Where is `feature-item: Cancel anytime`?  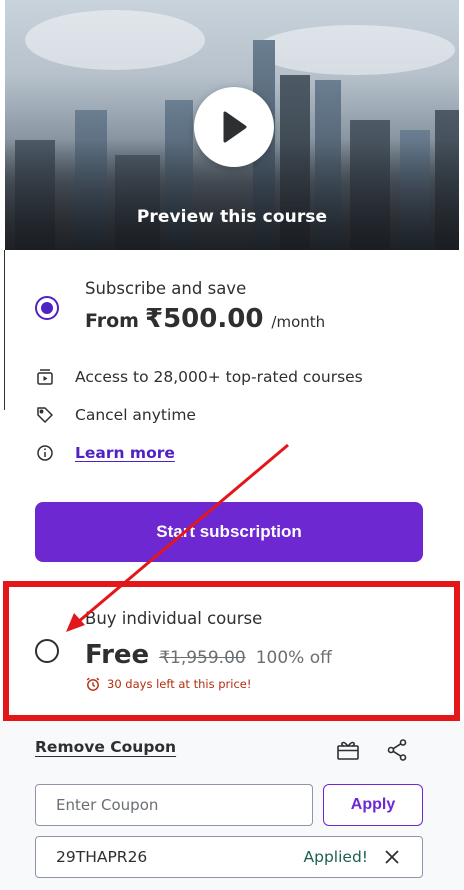
feature-item: Cancel anytime is located at coordinates (115, 415).